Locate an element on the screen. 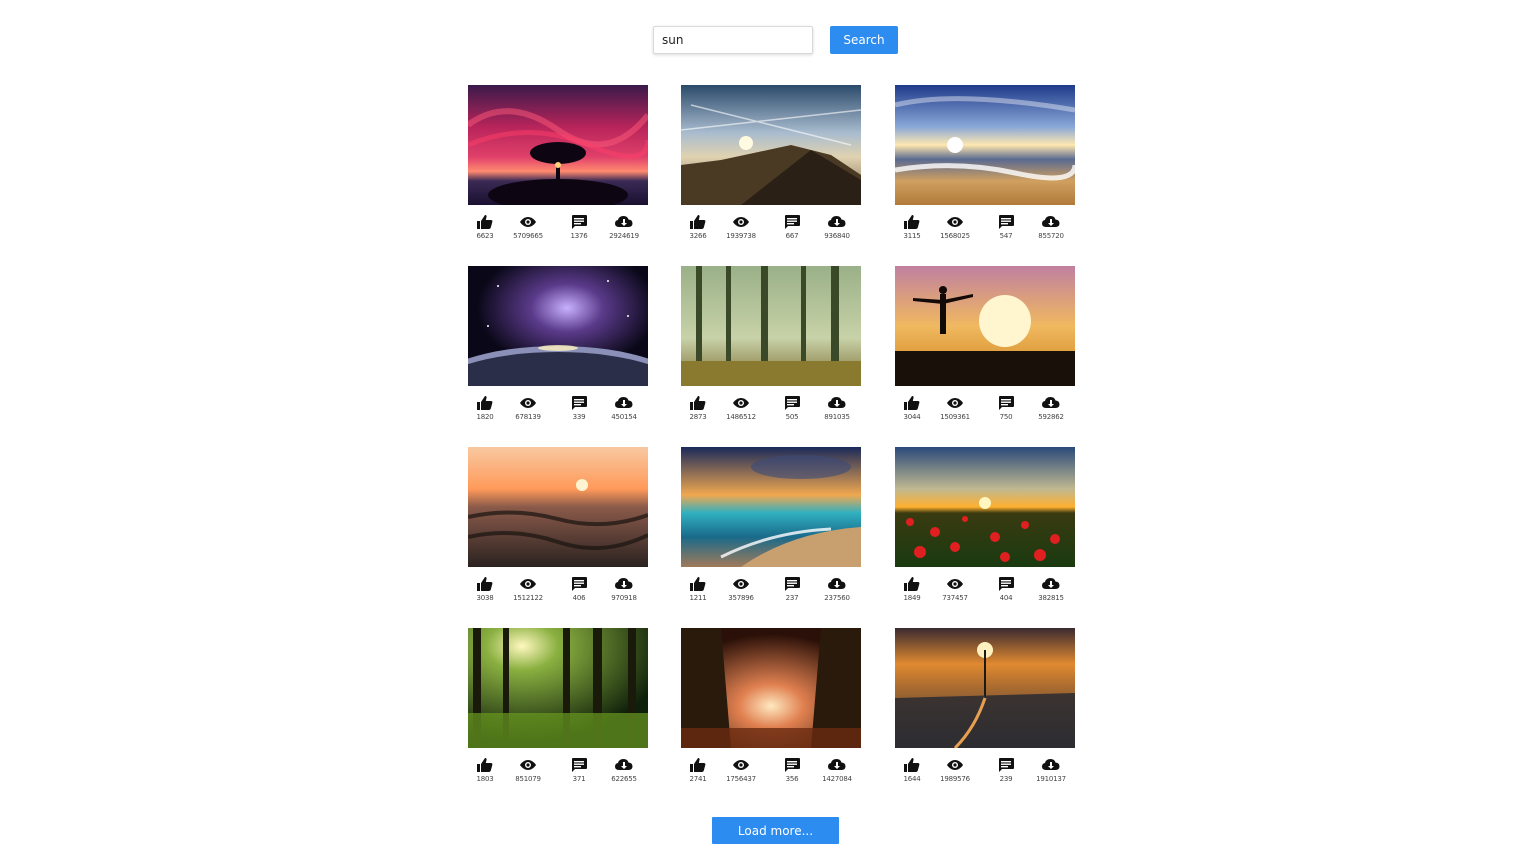 The width and height of the screenshot is (1538, 865). likes-count: 2873 is located at coordinates (698, 417).